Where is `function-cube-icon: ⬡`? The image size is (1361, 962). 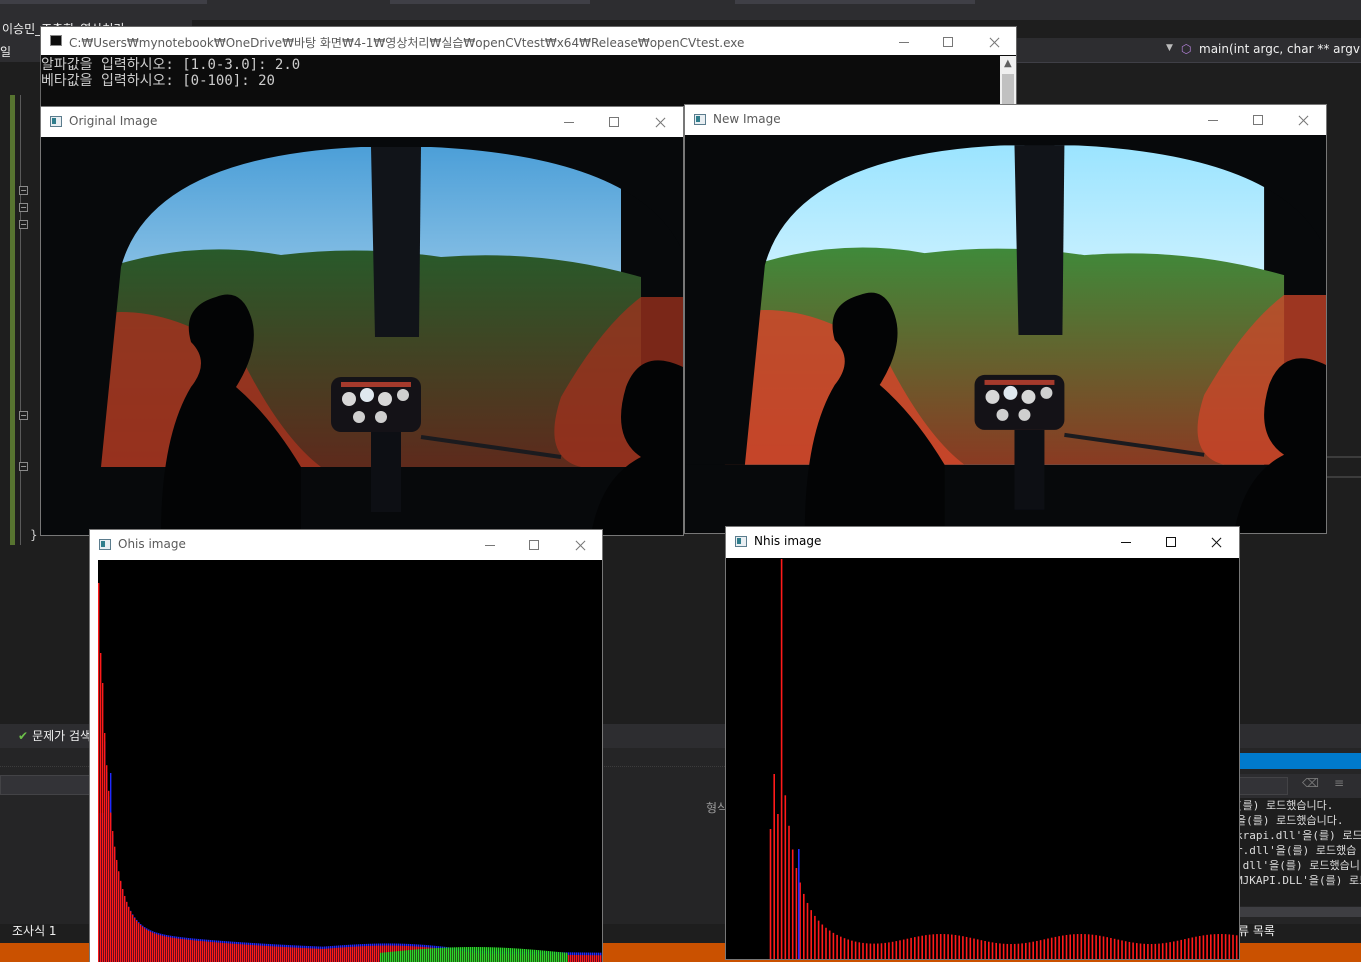 function-cube-icon: ⬡ is located at coordinates (1186, 49).